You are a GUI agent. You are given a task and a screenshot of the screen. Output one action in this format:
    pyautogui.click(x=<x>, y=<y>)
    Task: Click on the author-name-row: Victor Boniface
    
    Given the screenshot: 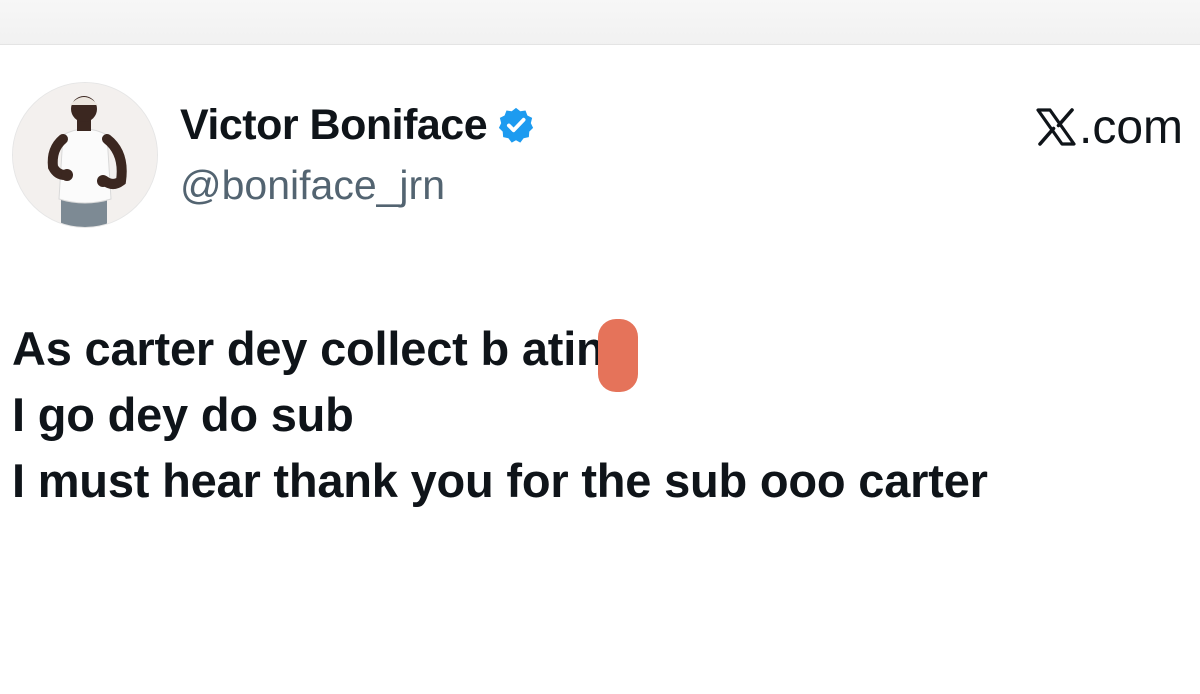 What is the action you would take?
    pyautogui.click(x=357, y=125)
    